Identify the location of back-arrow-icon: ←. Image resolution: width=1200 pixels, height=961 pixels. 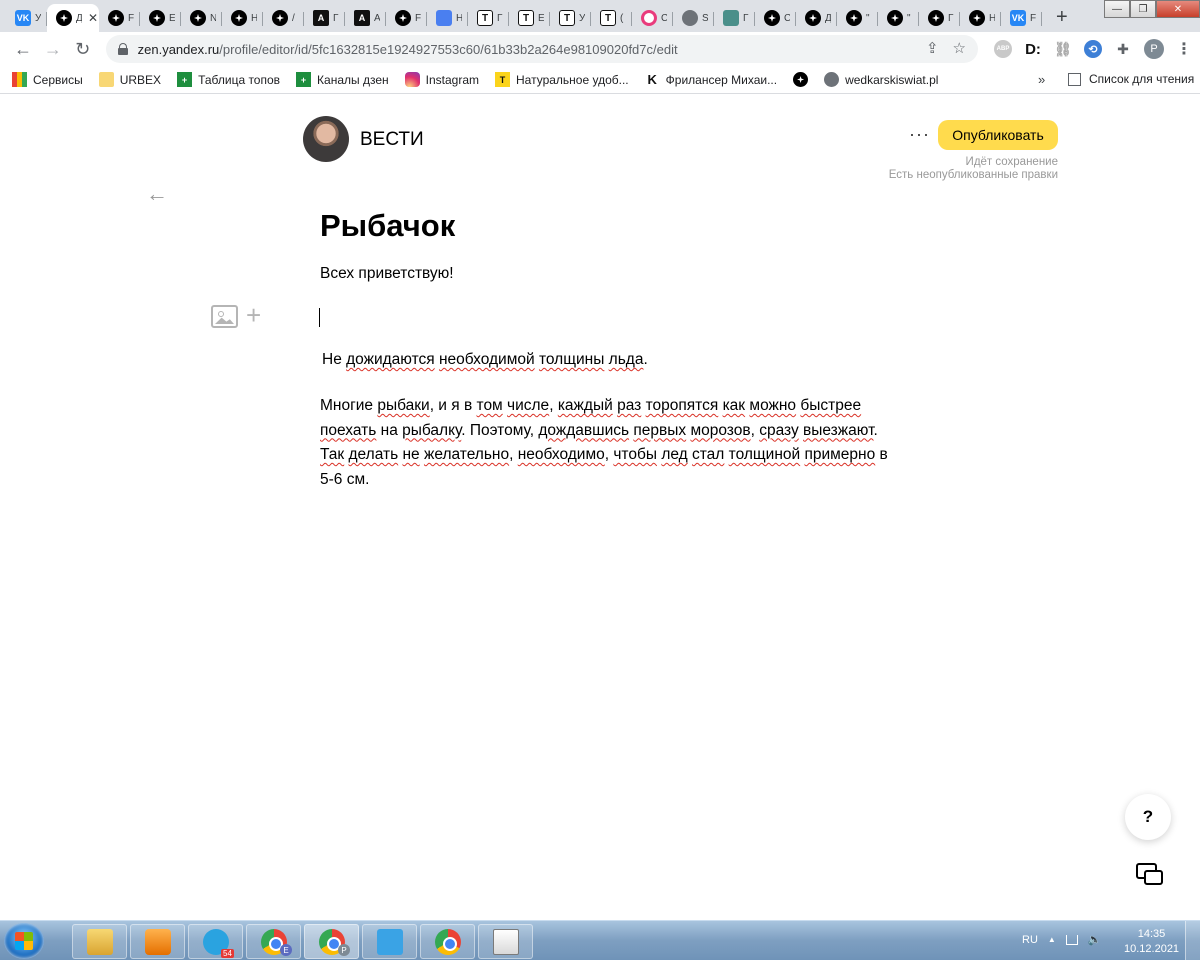
(157, 194).